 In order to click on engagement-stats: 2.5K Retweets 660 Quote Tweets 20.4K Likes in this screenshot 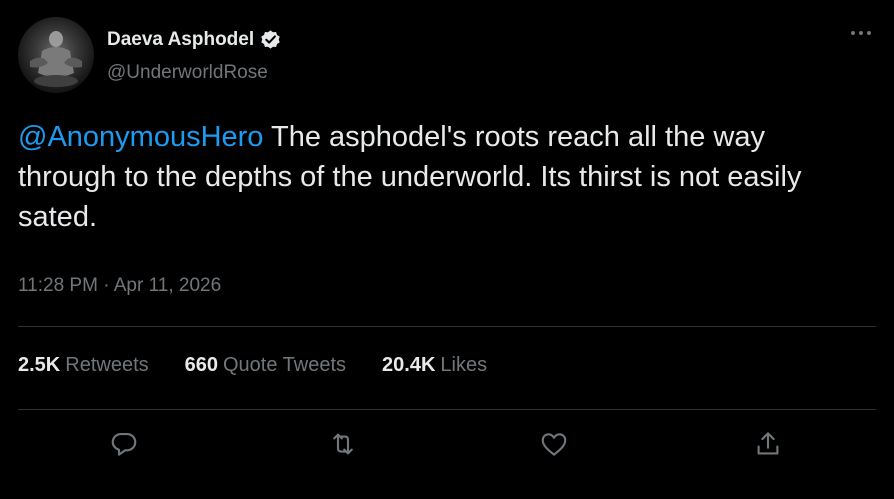, I will do `click(270, 365)`.